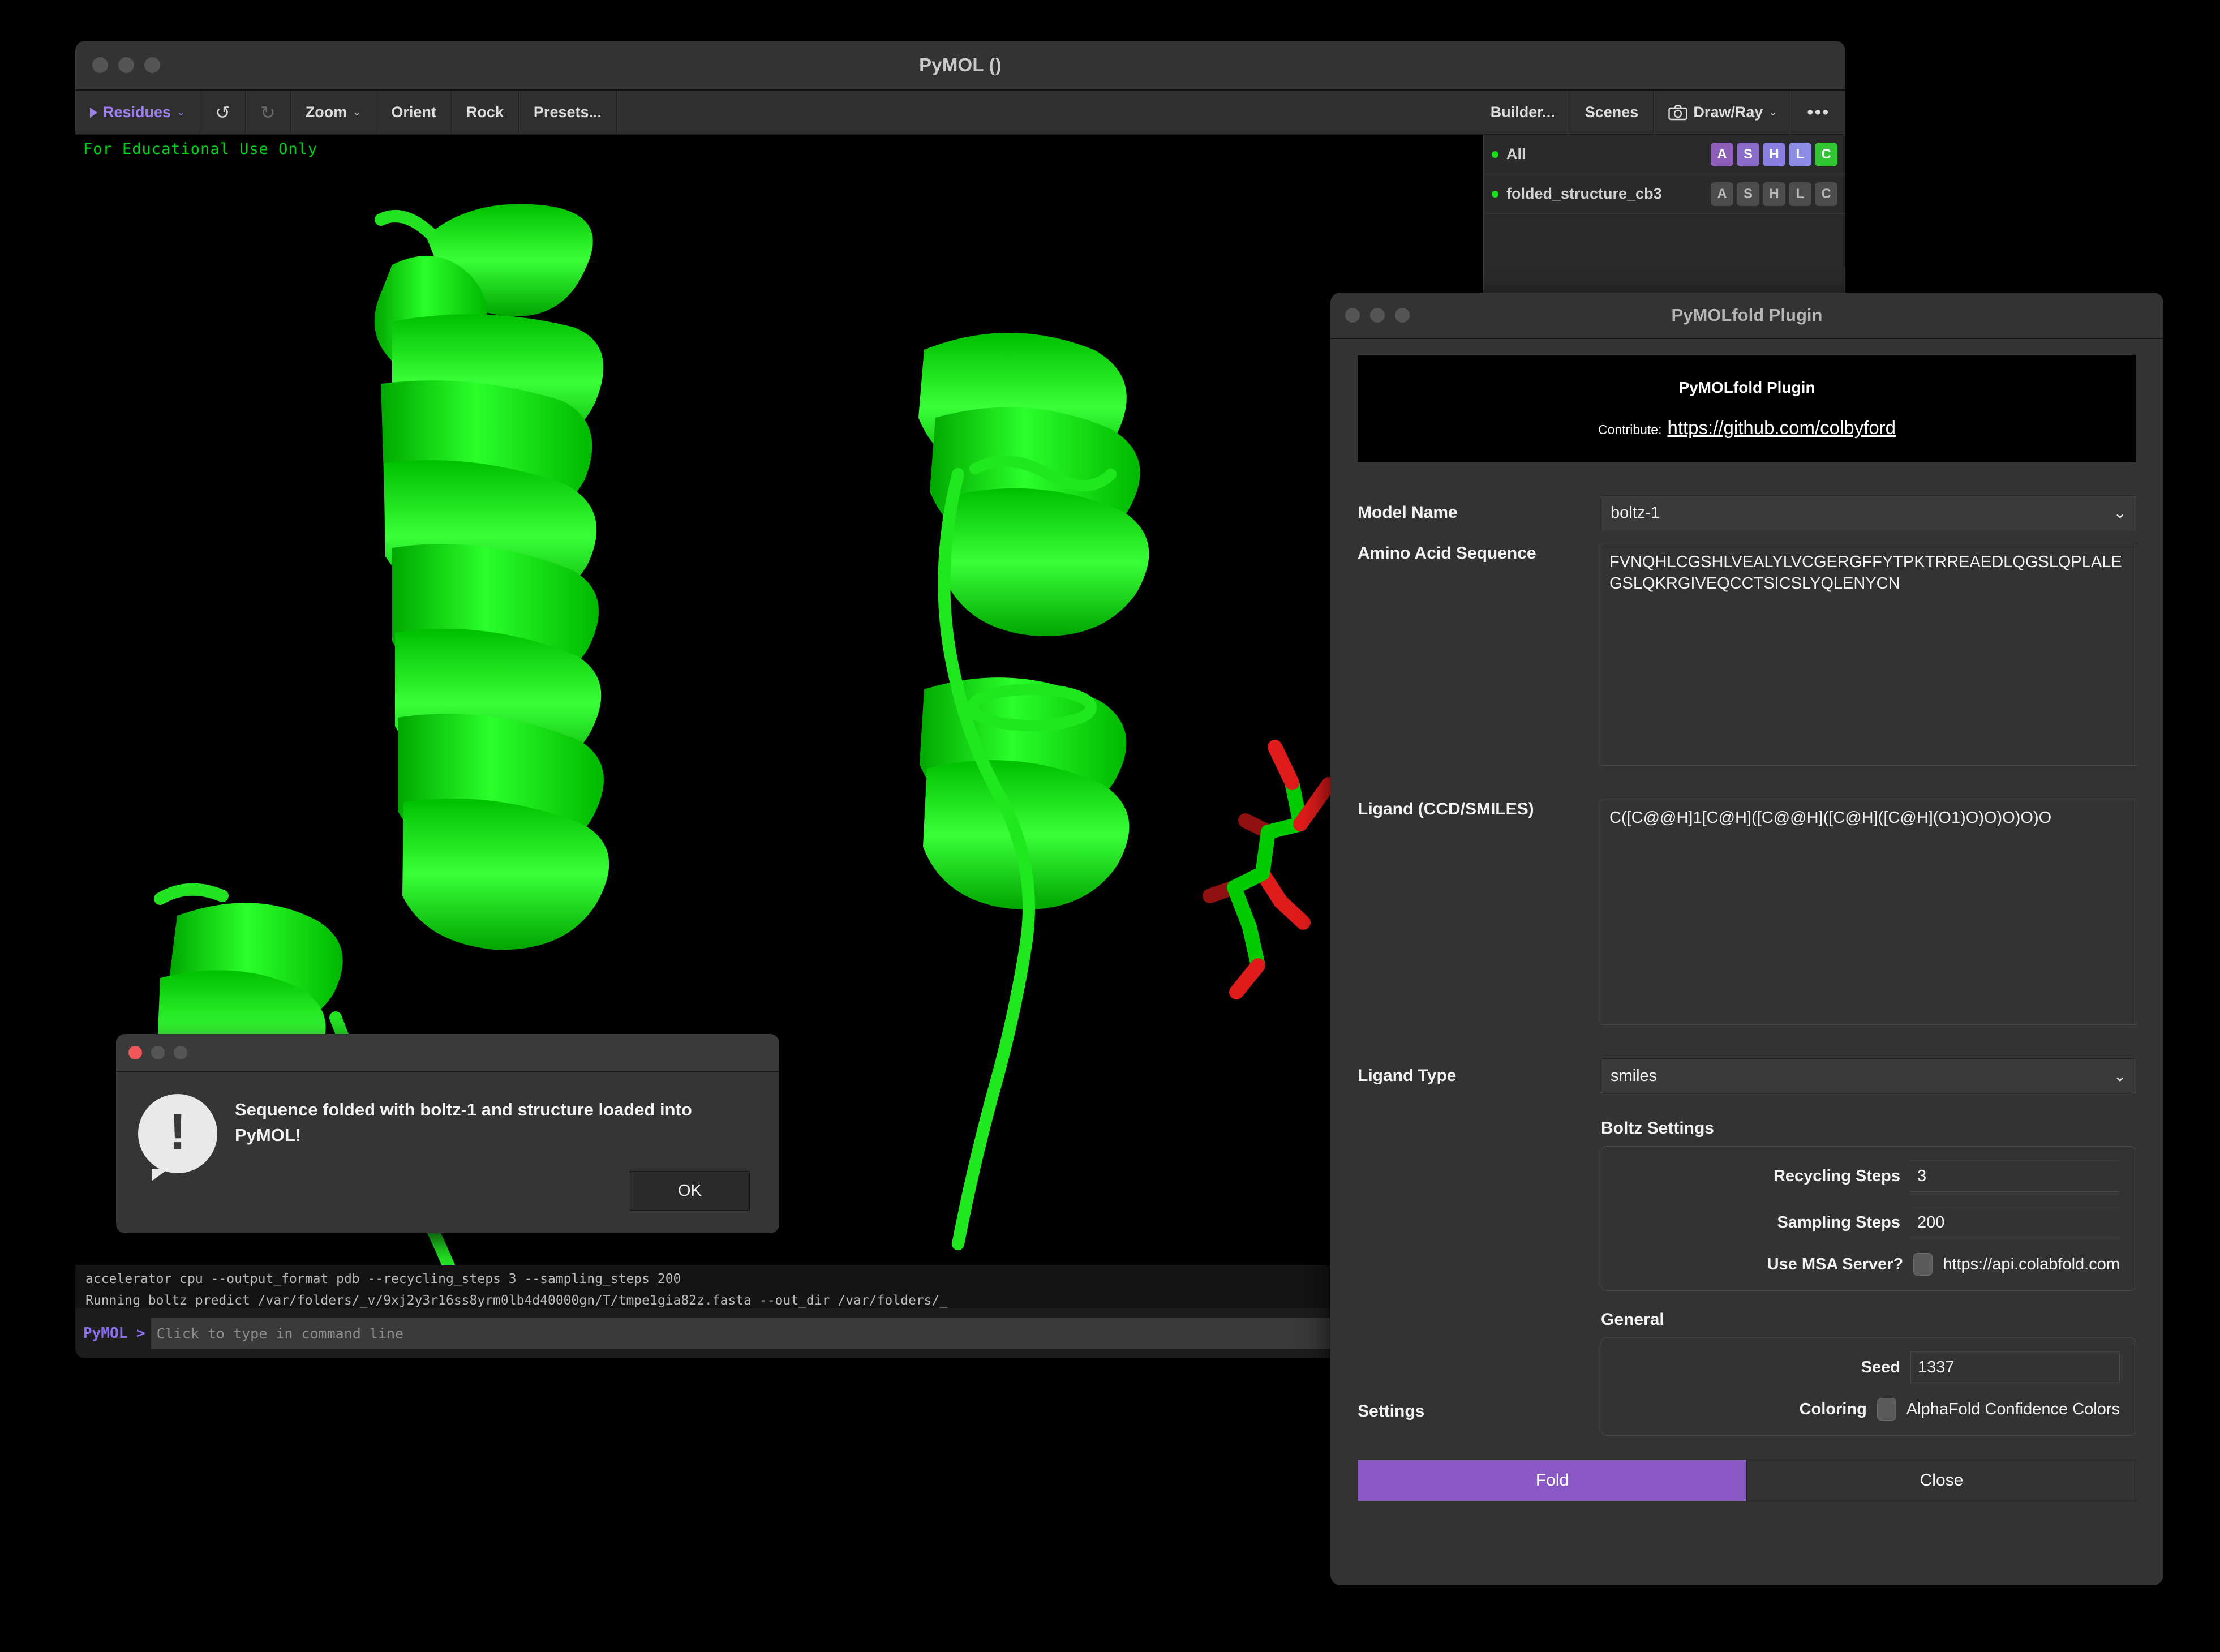 The height and width of the screenshot is (1652, 2220). What do you see at coordinates (334, 112) in the screenshot?
I see `toolbar-zoom-button: Zoom ⌄` at bounding box center [334, 112].